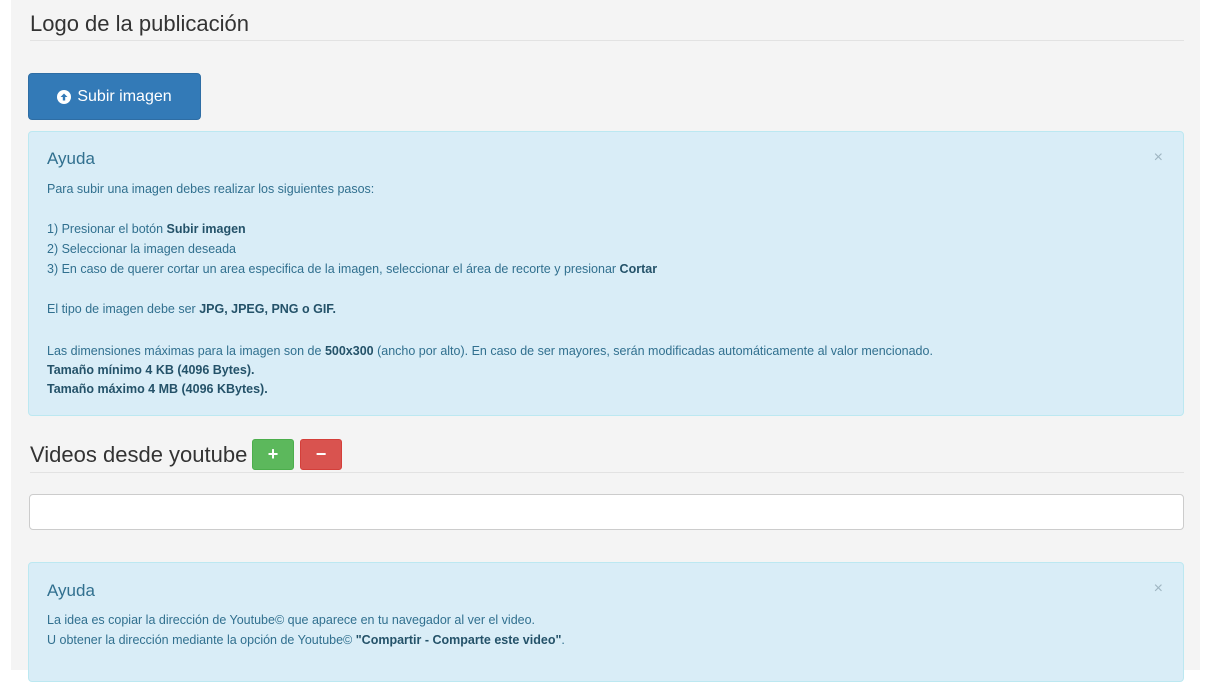  What do you see at coordinates (142, 249) in the screenshot?
I see `logo-help-step2: 2) Seleccionar la imagen deseada` at bounding box center [142, 249].